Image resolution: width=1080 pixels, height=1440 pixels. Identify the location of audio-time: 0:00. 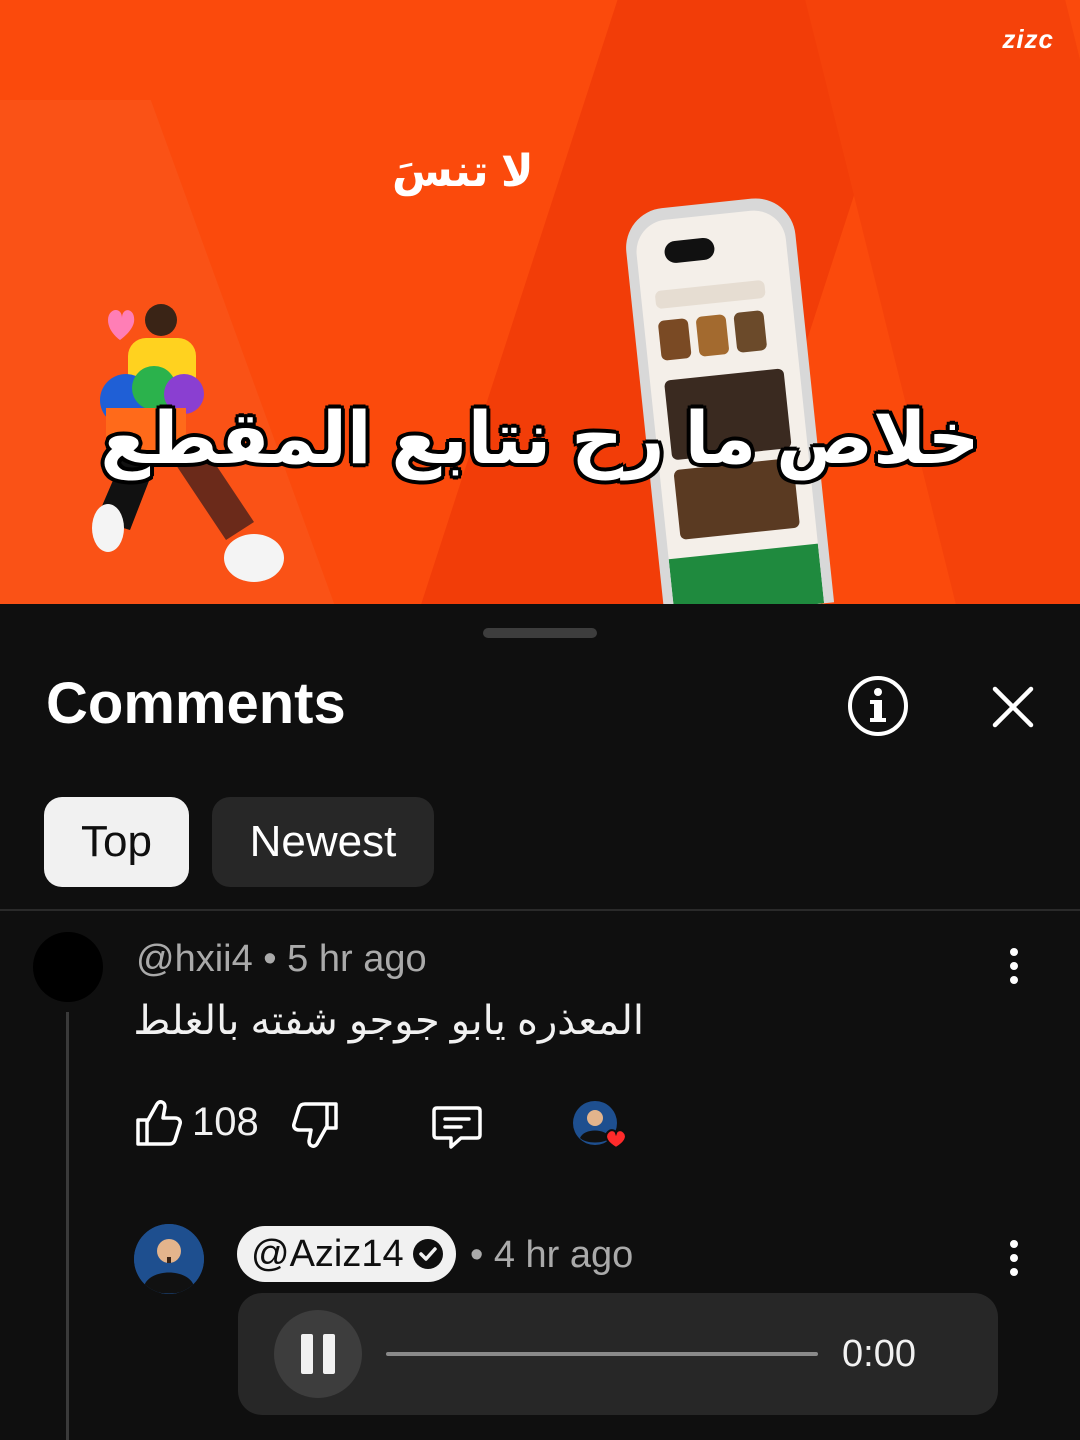
(879, 1354).